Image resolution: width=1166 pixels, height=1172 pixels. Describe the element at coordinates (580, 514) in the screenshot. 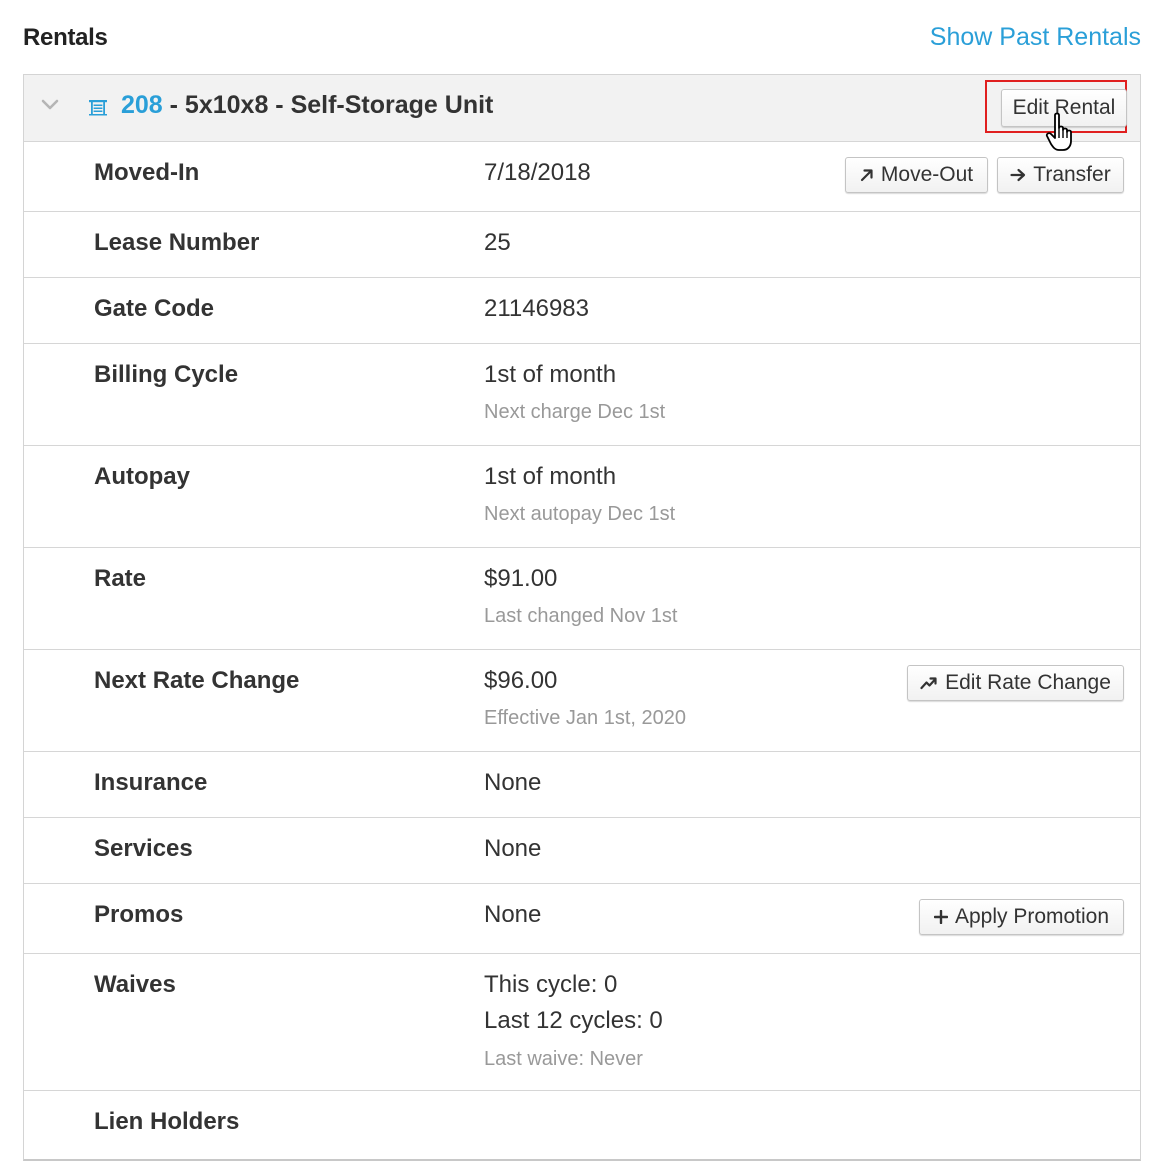

I see `row-subtext: Next autopay Dec 1st` at that location.